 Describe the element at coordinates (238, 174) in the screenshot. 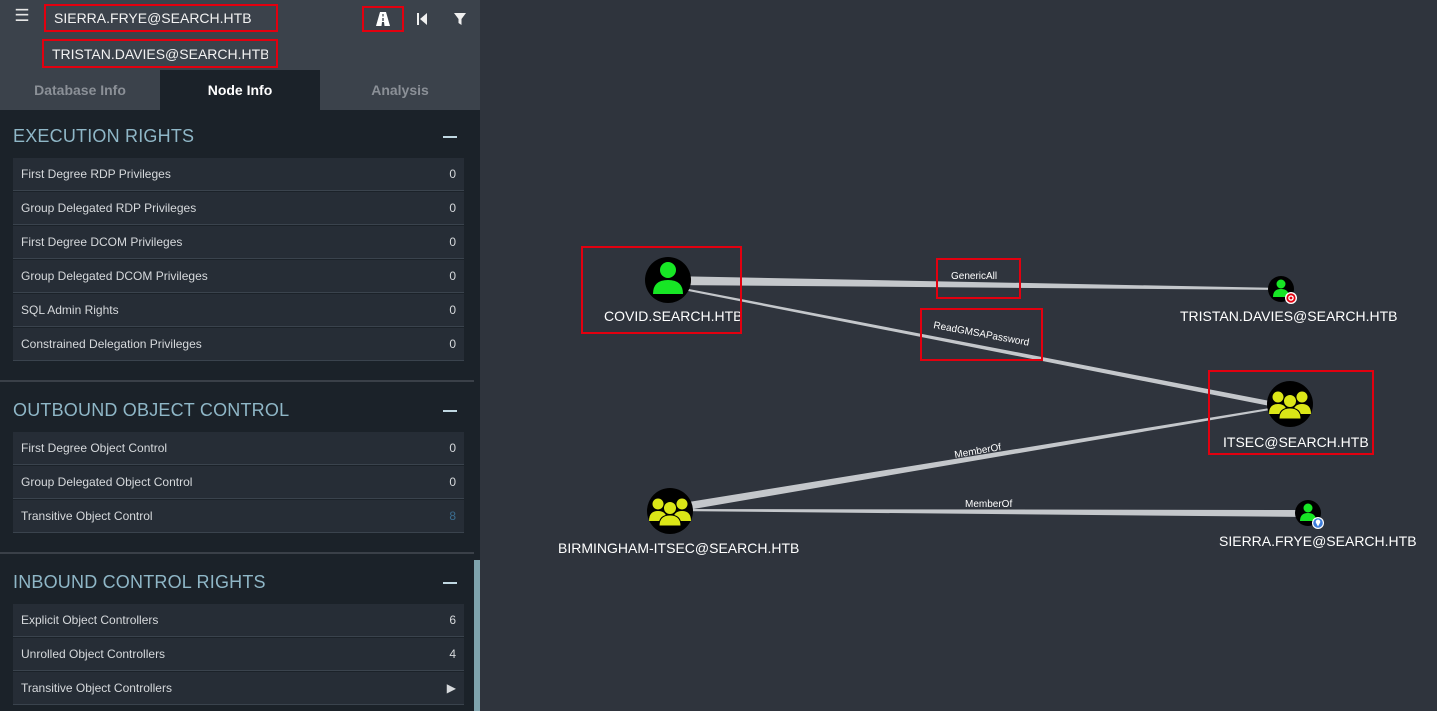

I see `row-first-degree-rdp: First Degree RDP Privileges 0` at that location.